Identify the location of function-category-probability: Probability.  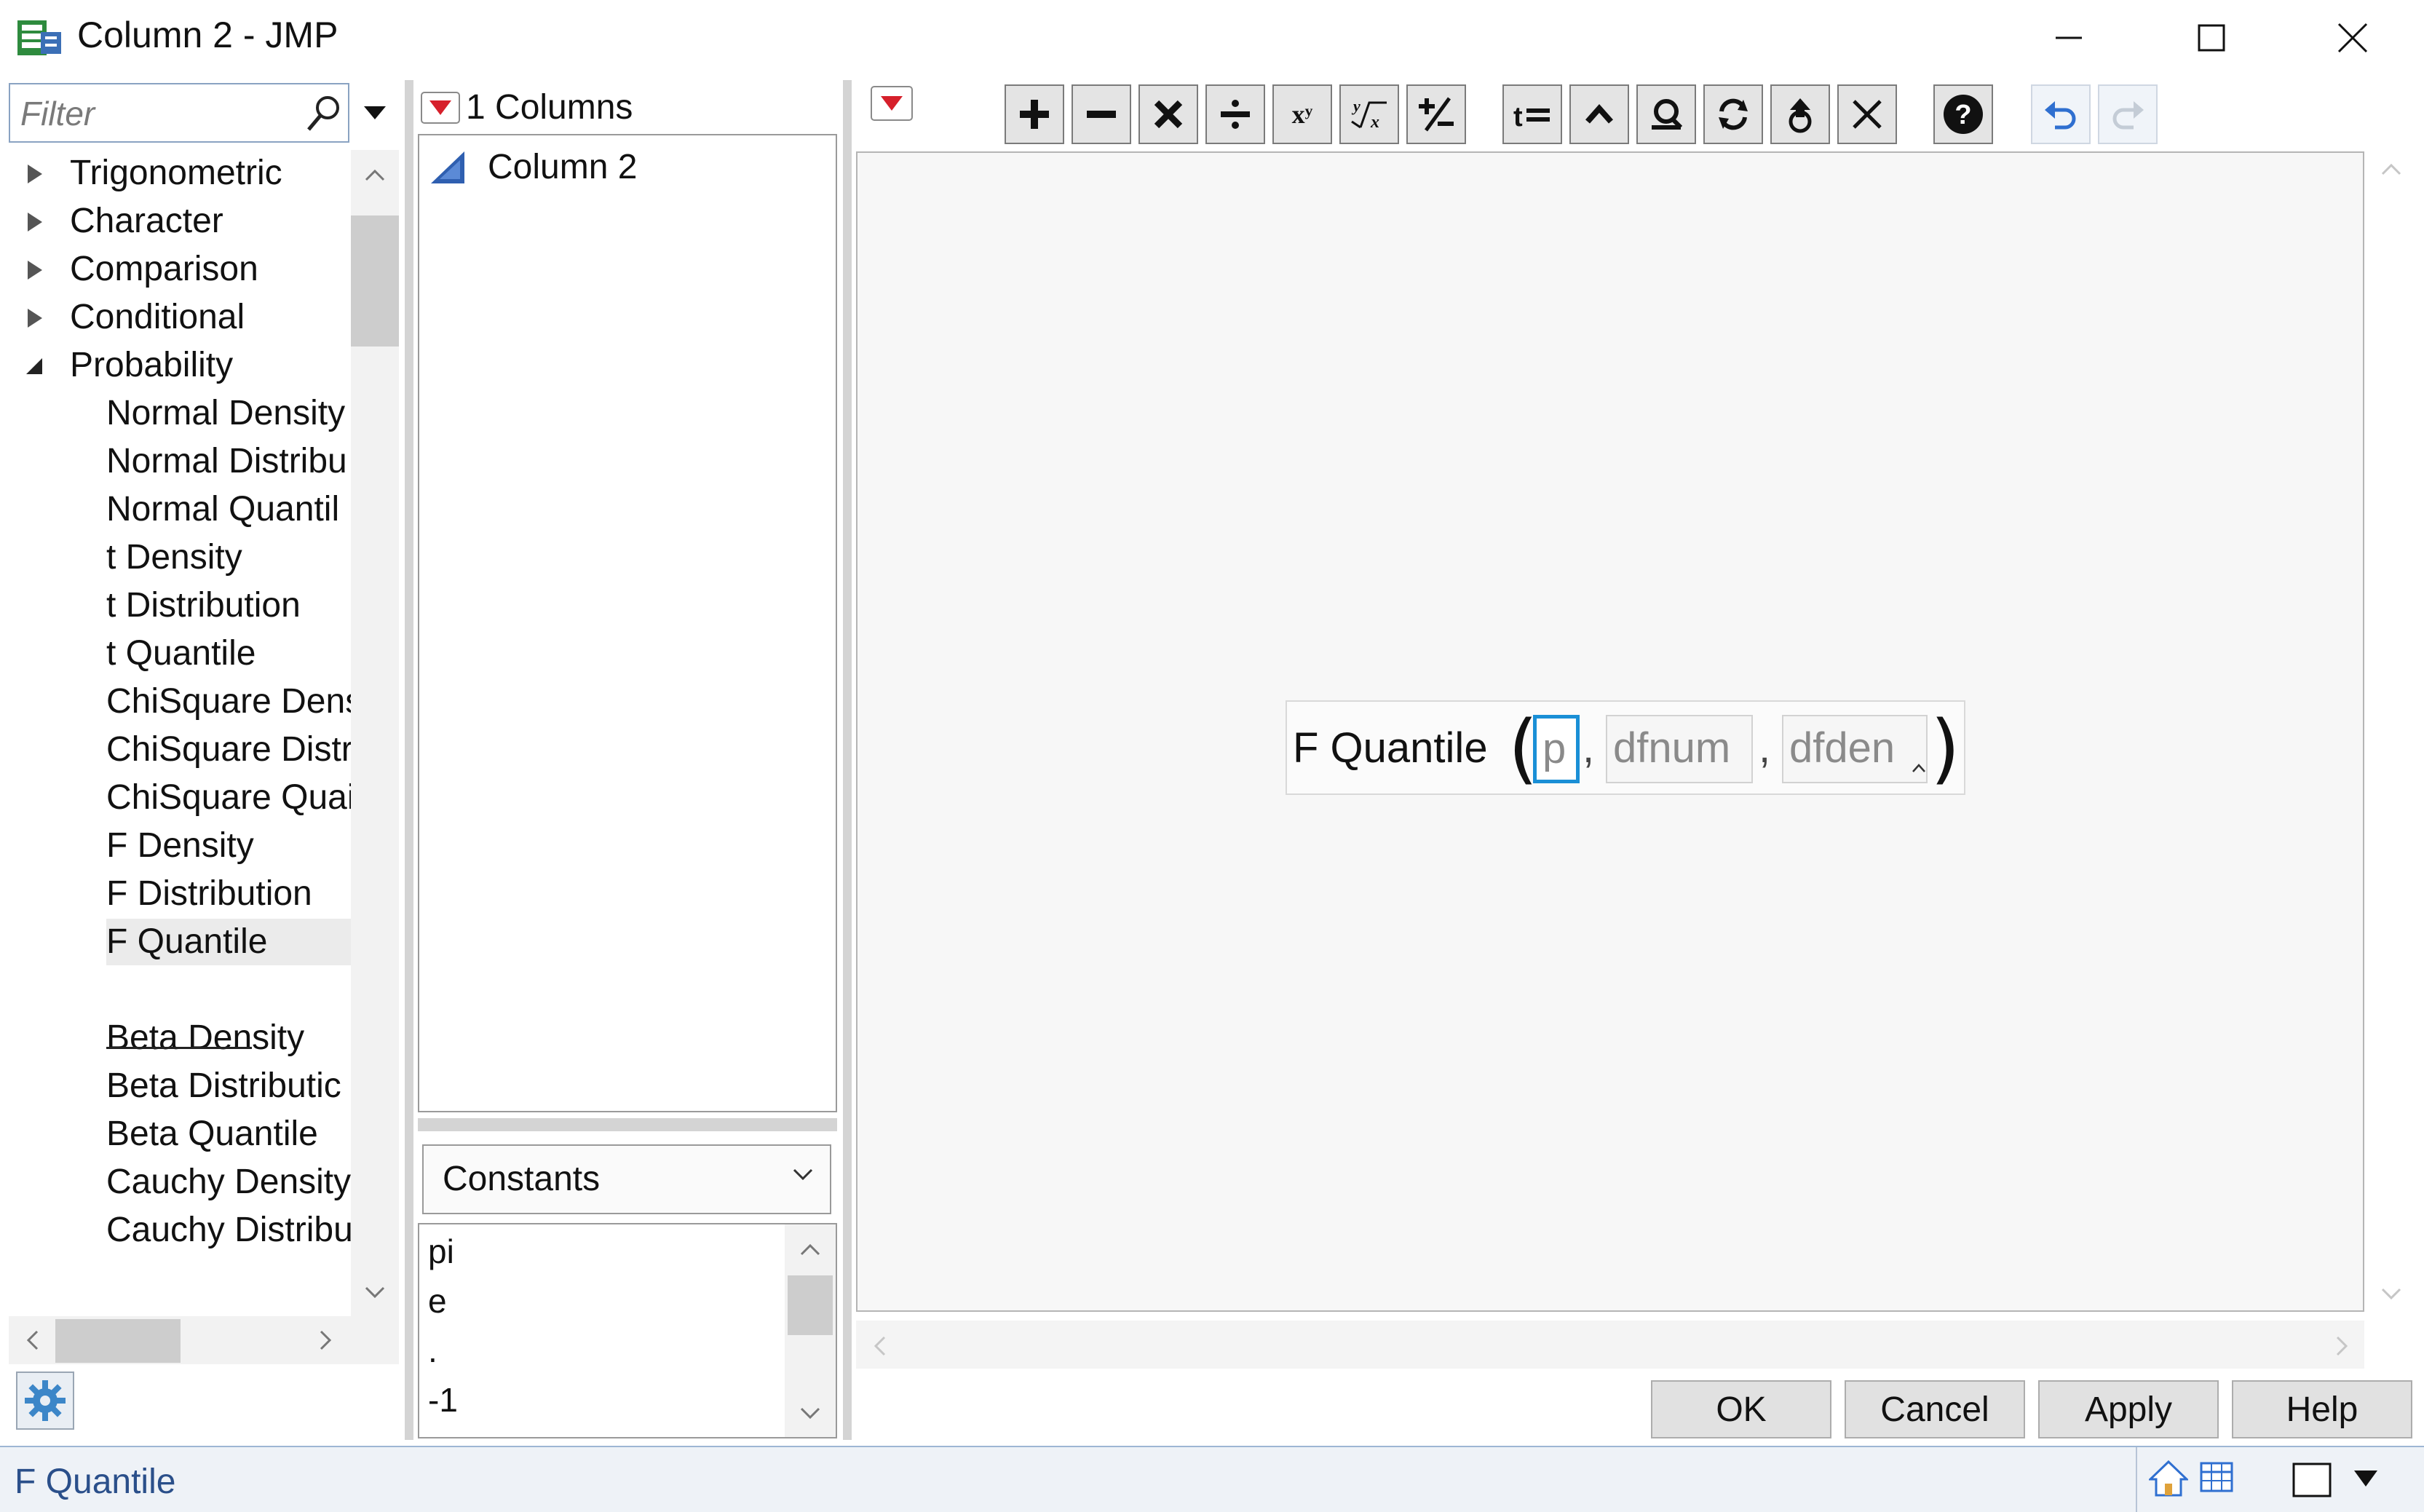
(180, 365).